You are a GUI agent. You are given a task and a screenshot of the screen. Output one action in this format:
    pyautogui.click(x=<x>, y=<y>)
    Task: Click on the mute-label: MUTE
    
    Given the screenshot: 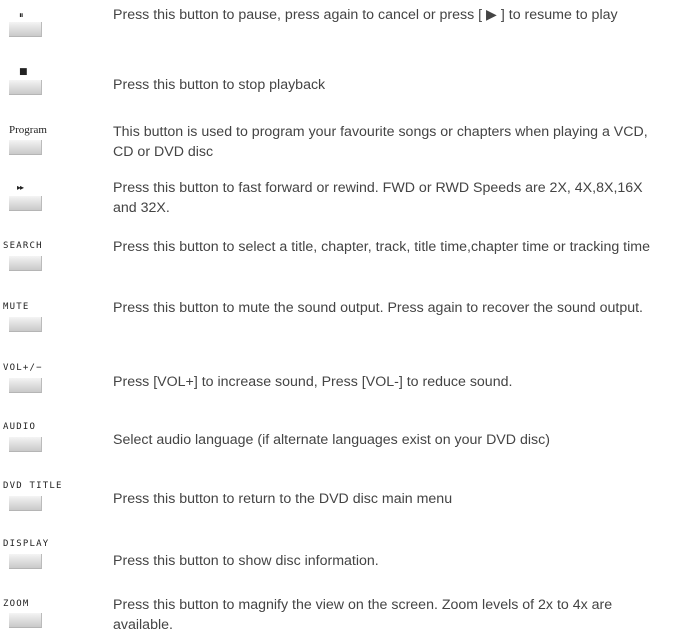 What is the action you would take?
    pyautogui.click(x=16, y=307)
    